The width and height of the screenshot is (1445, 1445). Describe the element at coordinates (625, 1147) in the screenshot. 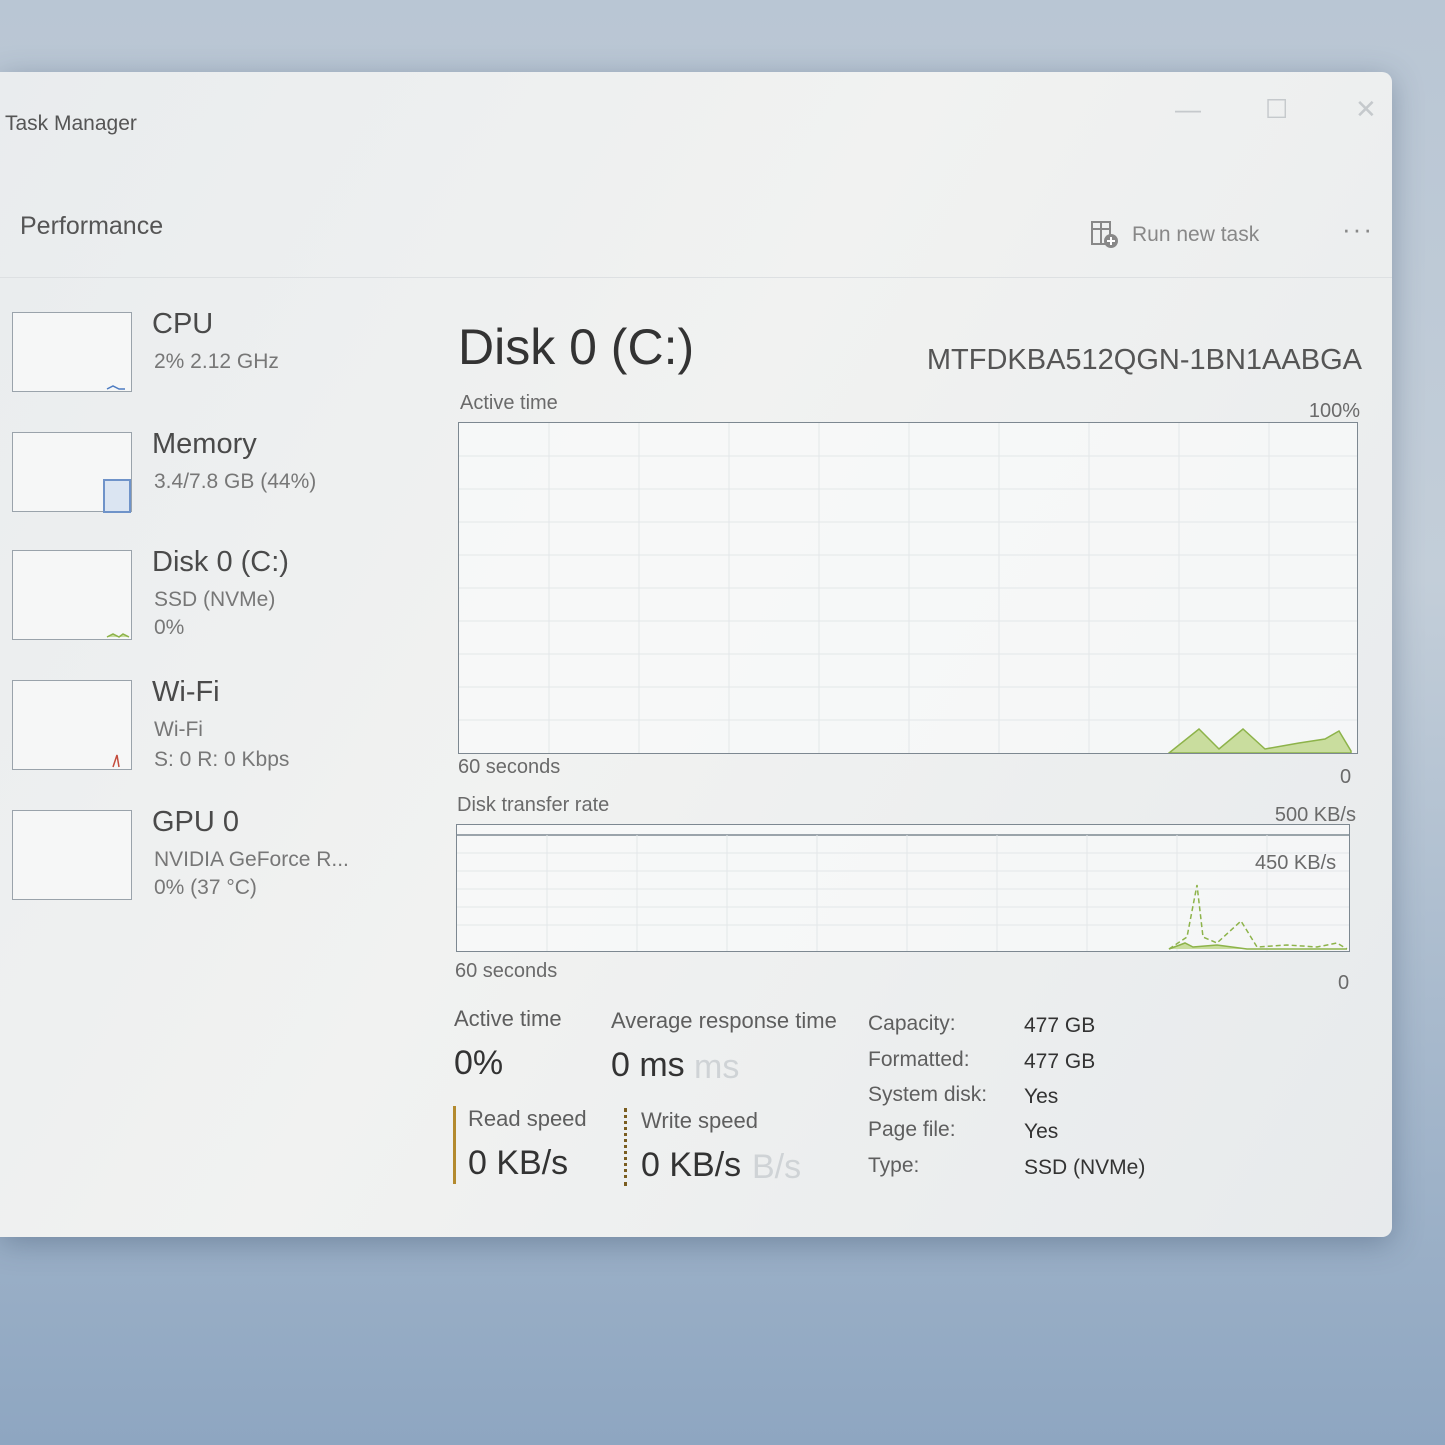

I see `write-speed-indicator` at that location.